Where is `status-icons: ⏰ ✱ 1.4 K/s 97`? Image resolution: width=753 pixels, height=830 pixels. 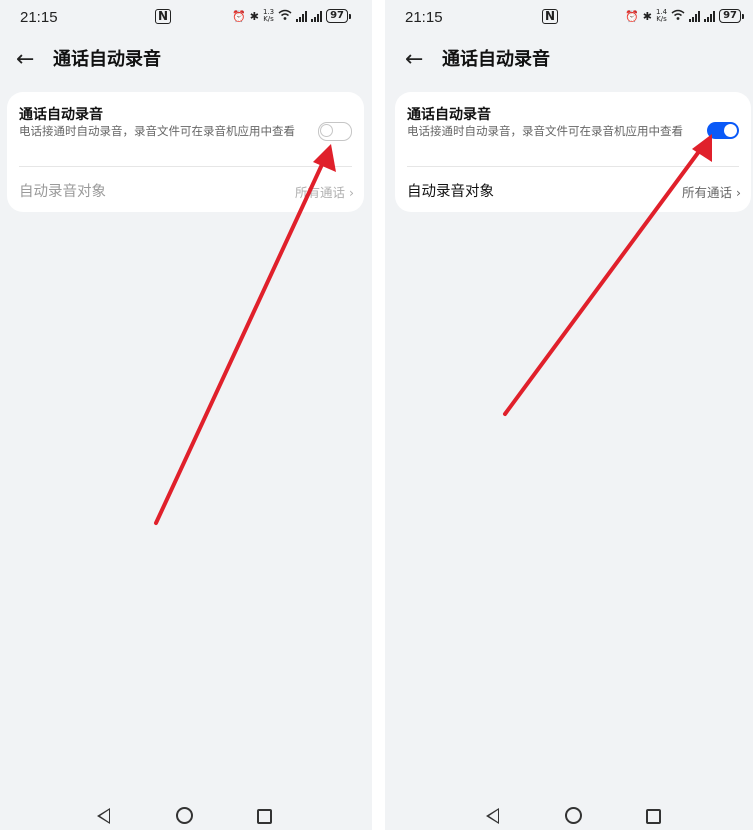 status-icons: ⏰ ✱ 1.4 K/s 97 is located at coordinates (684, 15).